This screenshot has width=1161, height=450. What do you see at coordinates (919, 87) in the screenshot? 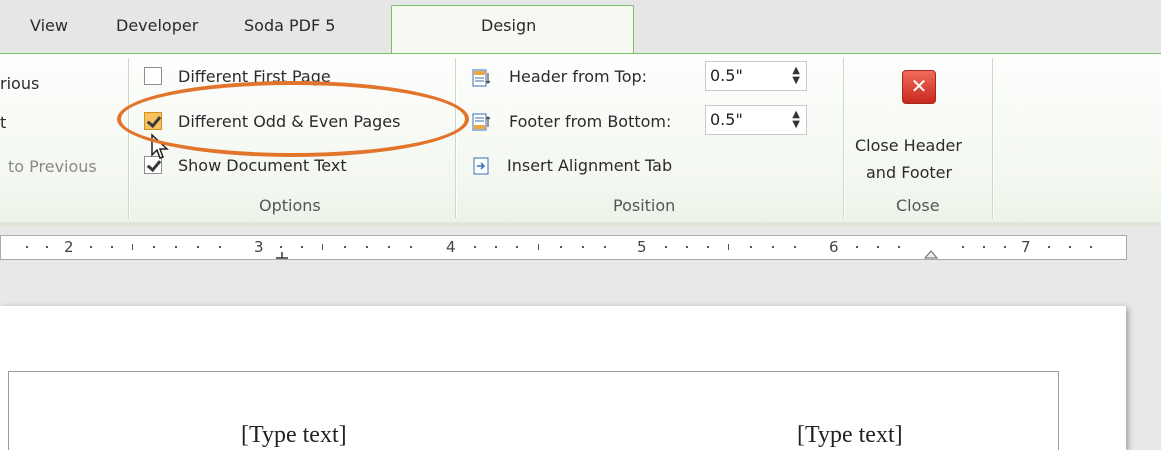
I see `close-x-icon: ✕` at bounding box center [919, 87].